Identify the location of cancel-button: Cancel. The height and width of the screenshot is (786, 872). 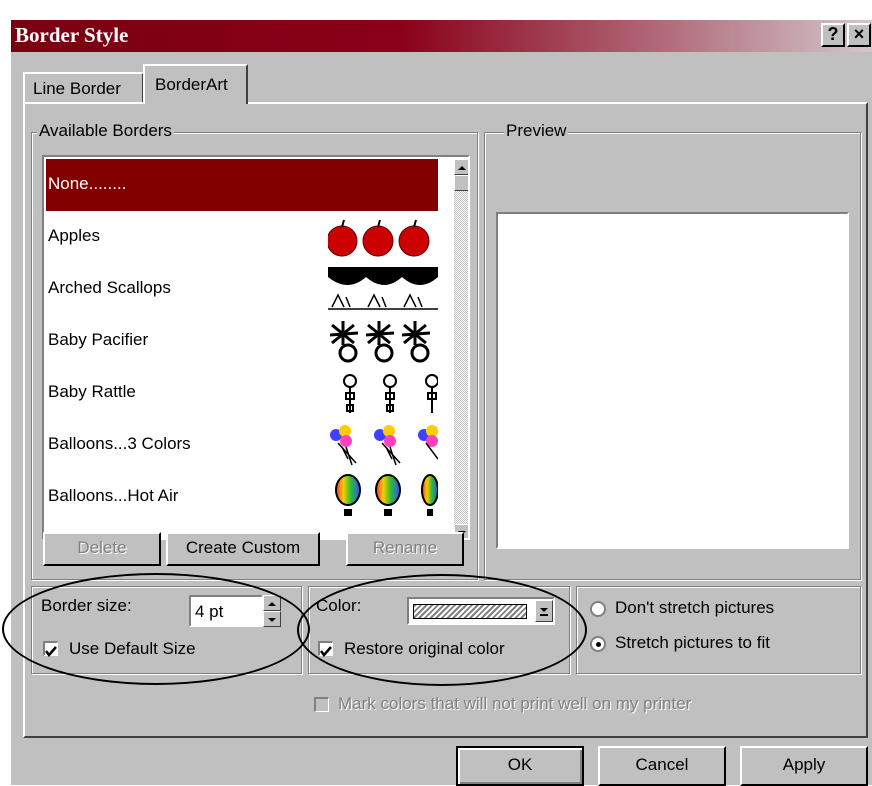
(662, 766).